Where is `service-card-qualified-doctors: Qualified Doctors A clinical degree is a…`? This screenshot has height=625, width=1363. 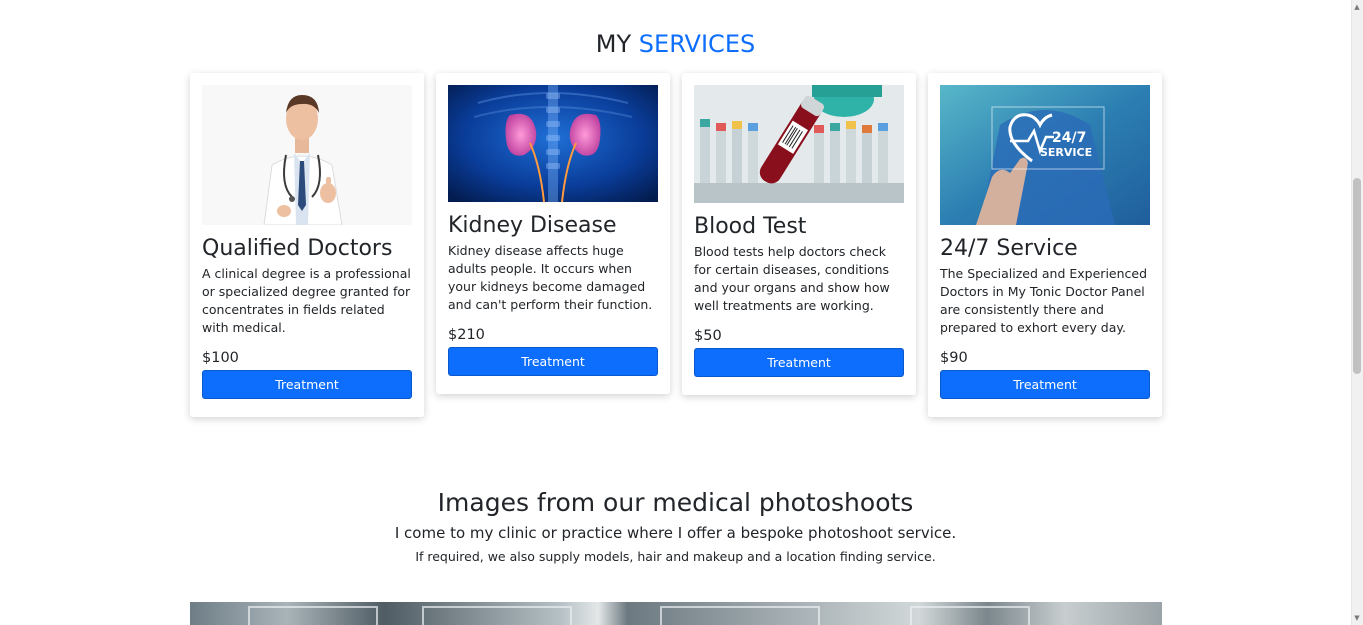 service-card-qualified-doctors: Qualified Doctors A clinical degree is a… is located at coordinates (307, 245).